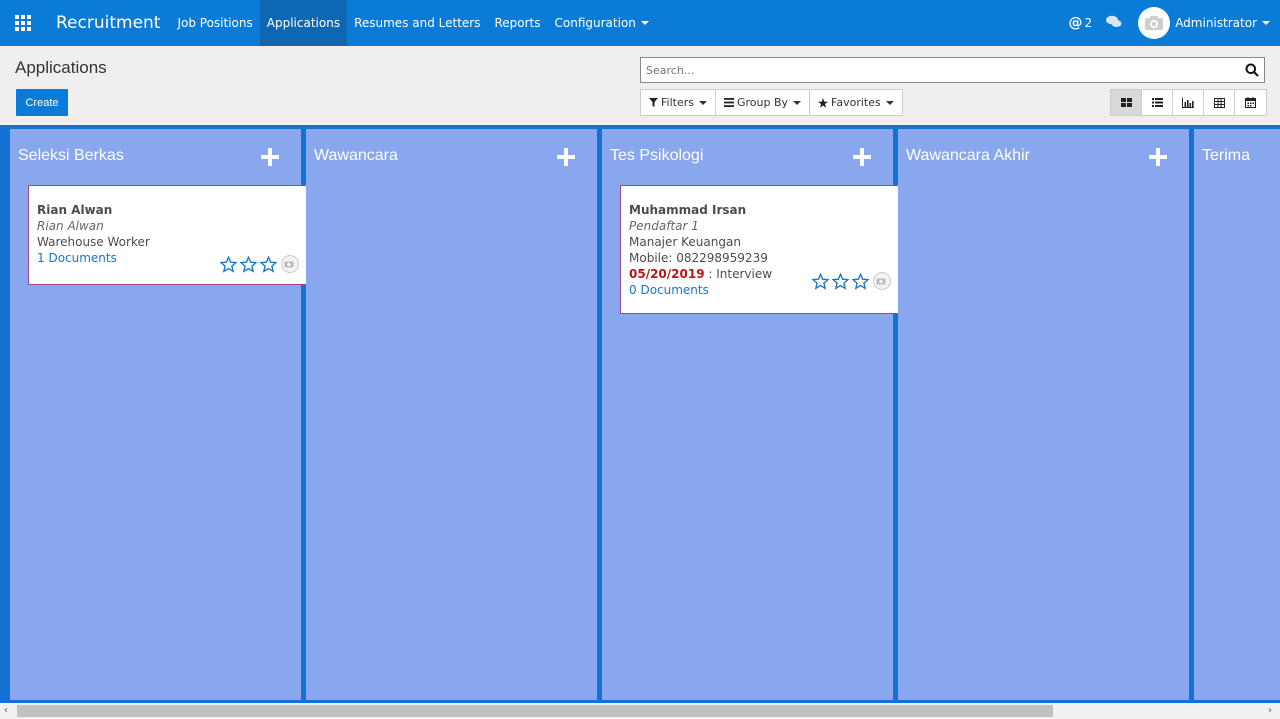 The width and height of the screenshot is (1280, 719). Describe the element at coordinates (698, 258) in the screenshot. I see `mobile-number: Mobile: 082298959239` at that location.